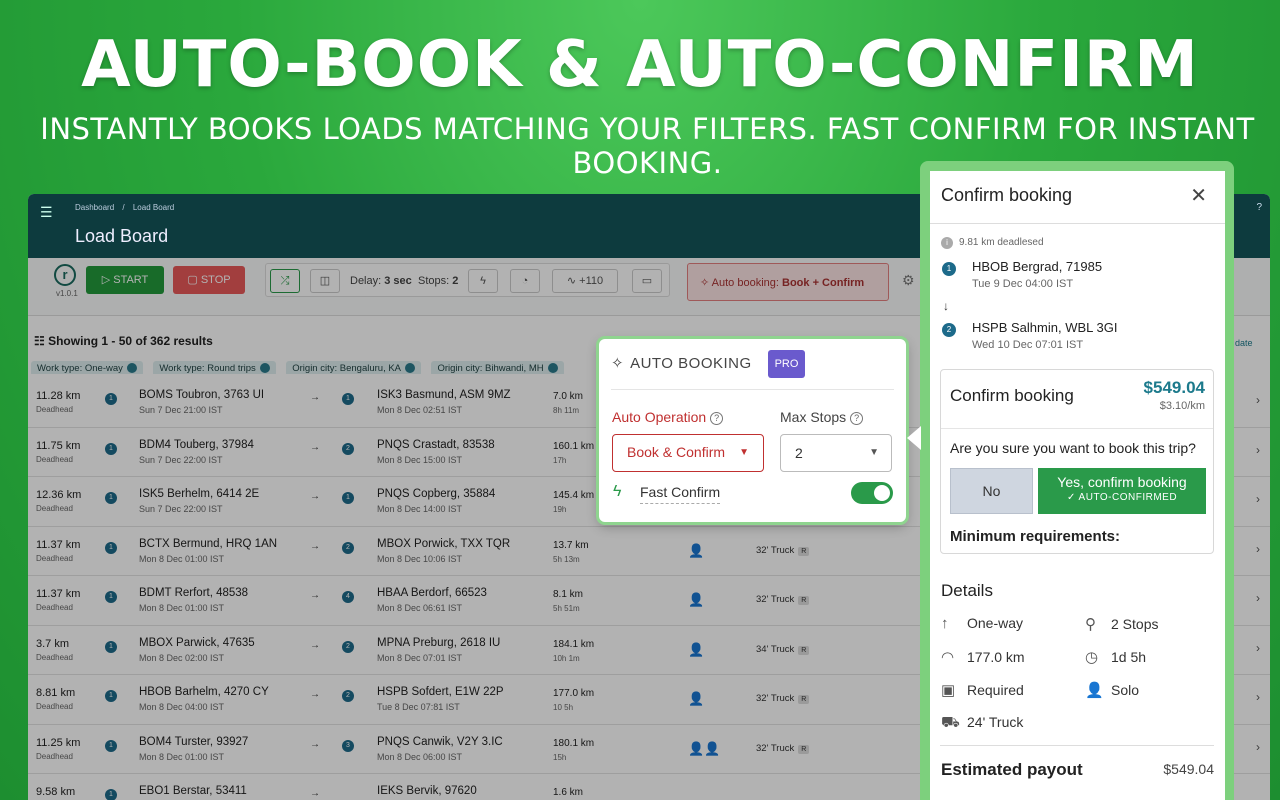 Image resolution: width=1280 pixels, height=800 pixels. What do you see at coordinates (354, 367) in the screenshot?
I see `filter-chip: Origin city: Bengaluru, KA` at bounding box center [354, 367].